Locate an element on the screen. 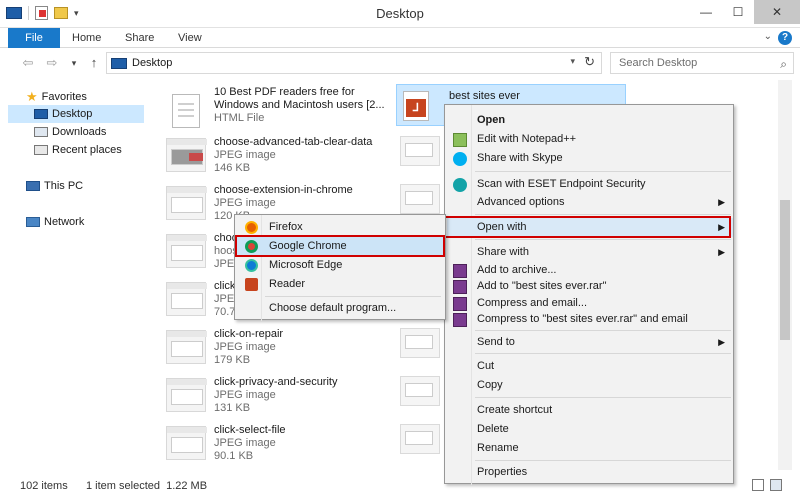  menu-item-copy: Copy is located at coordinates (590, 385).